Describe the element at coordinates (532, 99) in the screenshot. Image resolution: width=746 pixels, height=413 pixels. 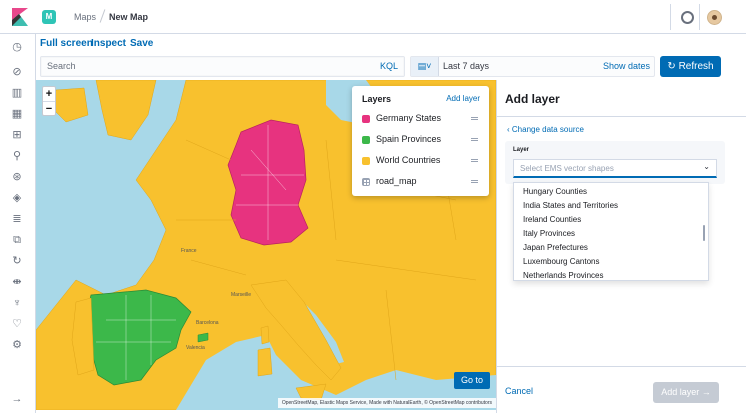
I see `panel-title: Add layer` at that location.